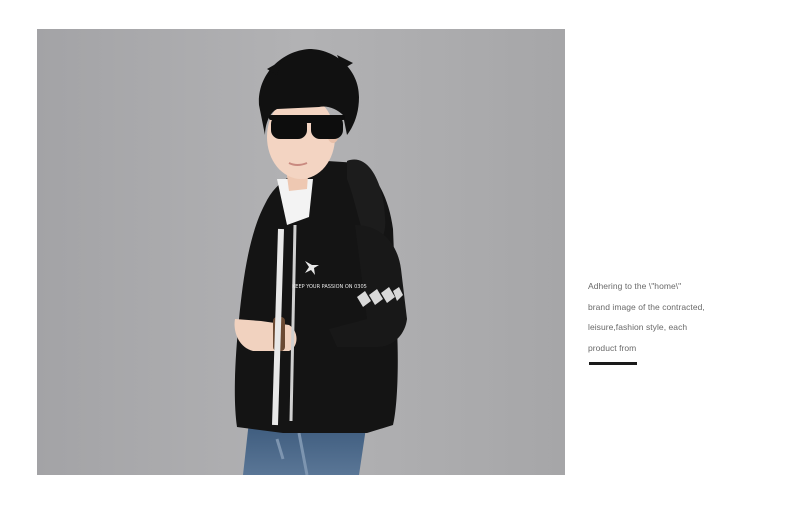 The image size is (790, 514). What do you see at coordinates (635, 286) in the screenshot?
I see `description-line: Adhering to the \"home\"` at bounding box center [635, 286].